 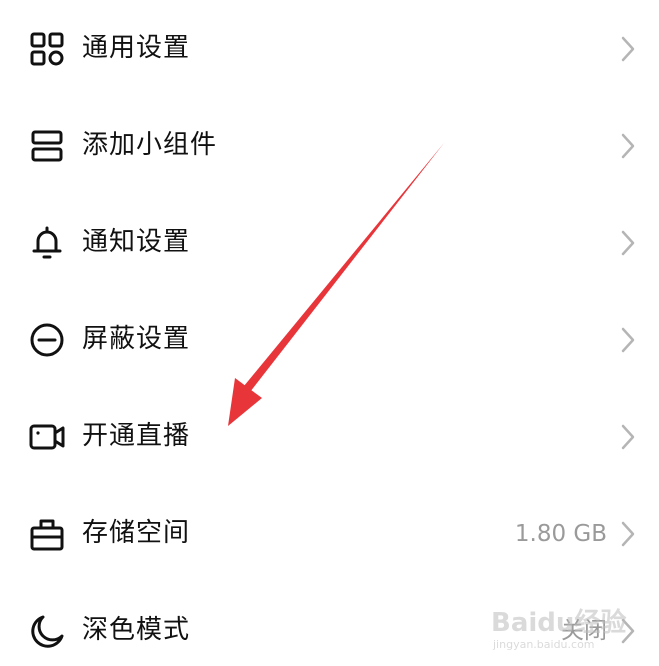 What do you see at coordinates (136, 242) in the screenshot?
I see `settings-item-label: 通知设置` at bounding box center [136, 242].